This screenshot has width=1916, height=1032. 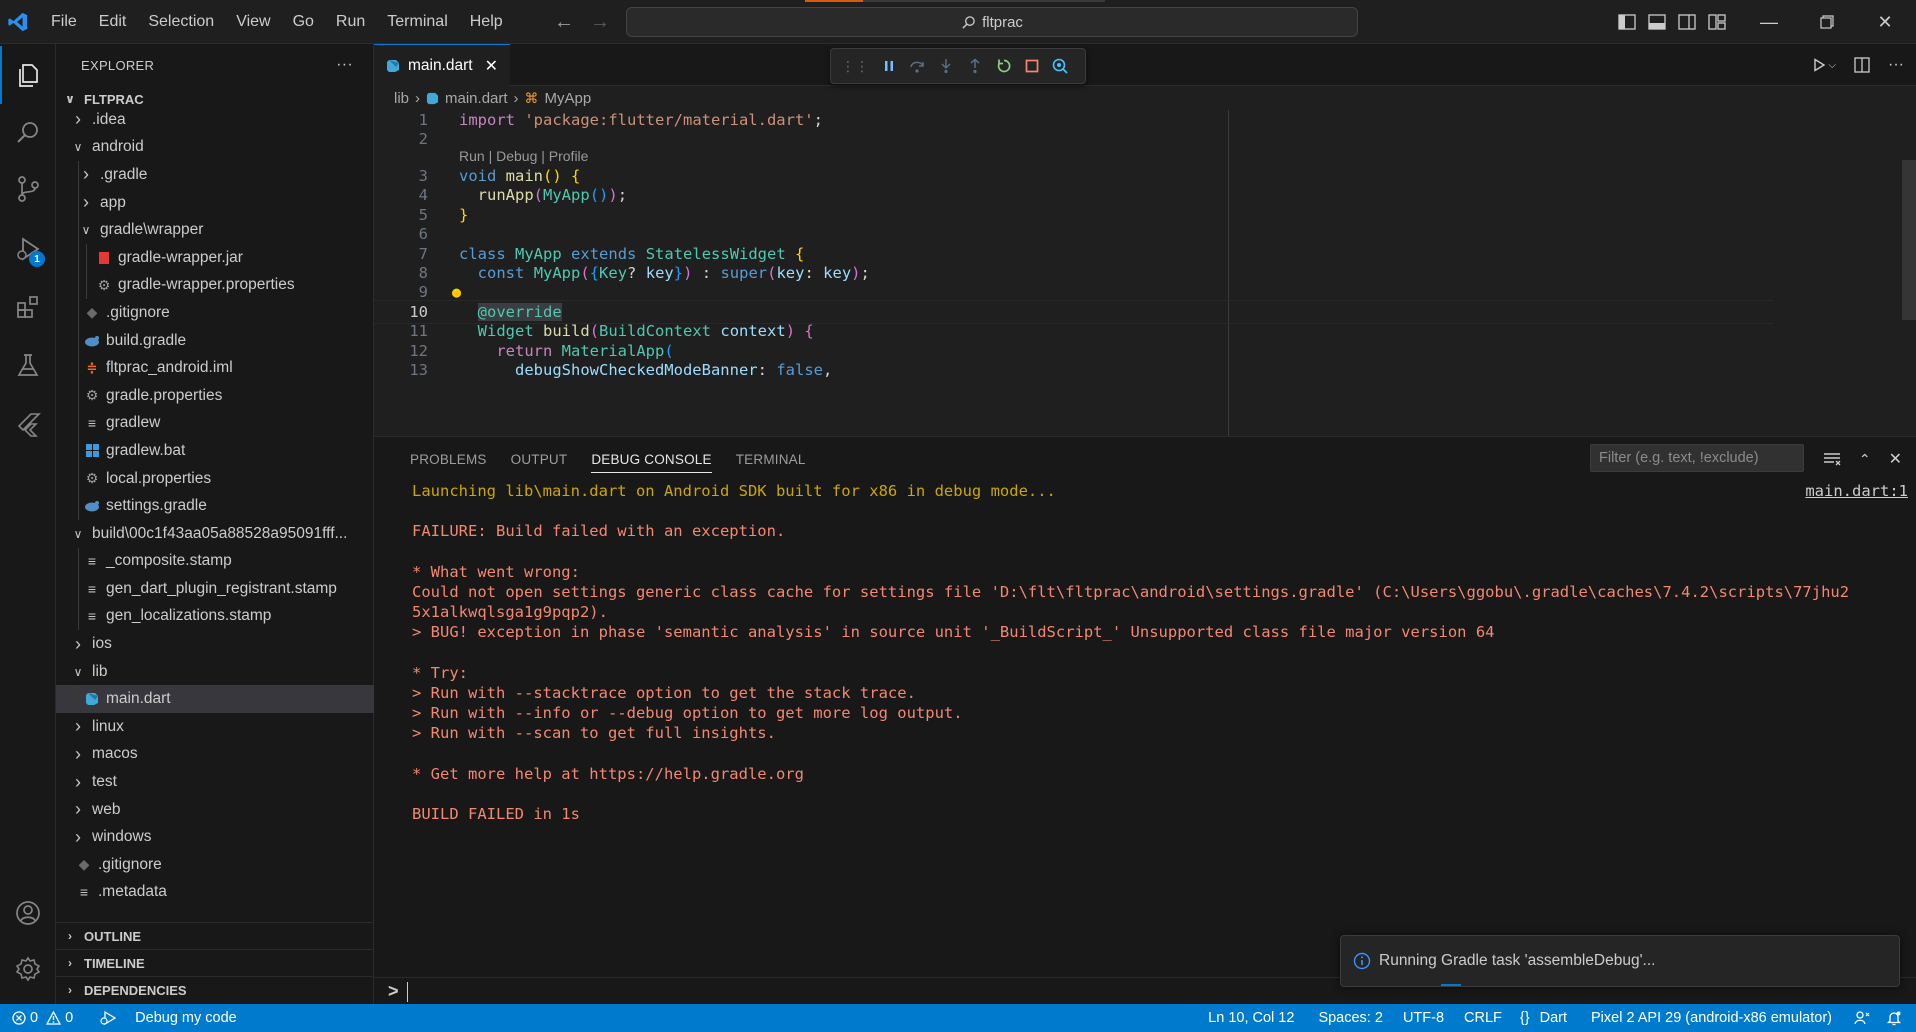 What do you see at coordinates (253, 22) in the screenshot?
I see `menu-view: View` at bounding box center [253, 22].